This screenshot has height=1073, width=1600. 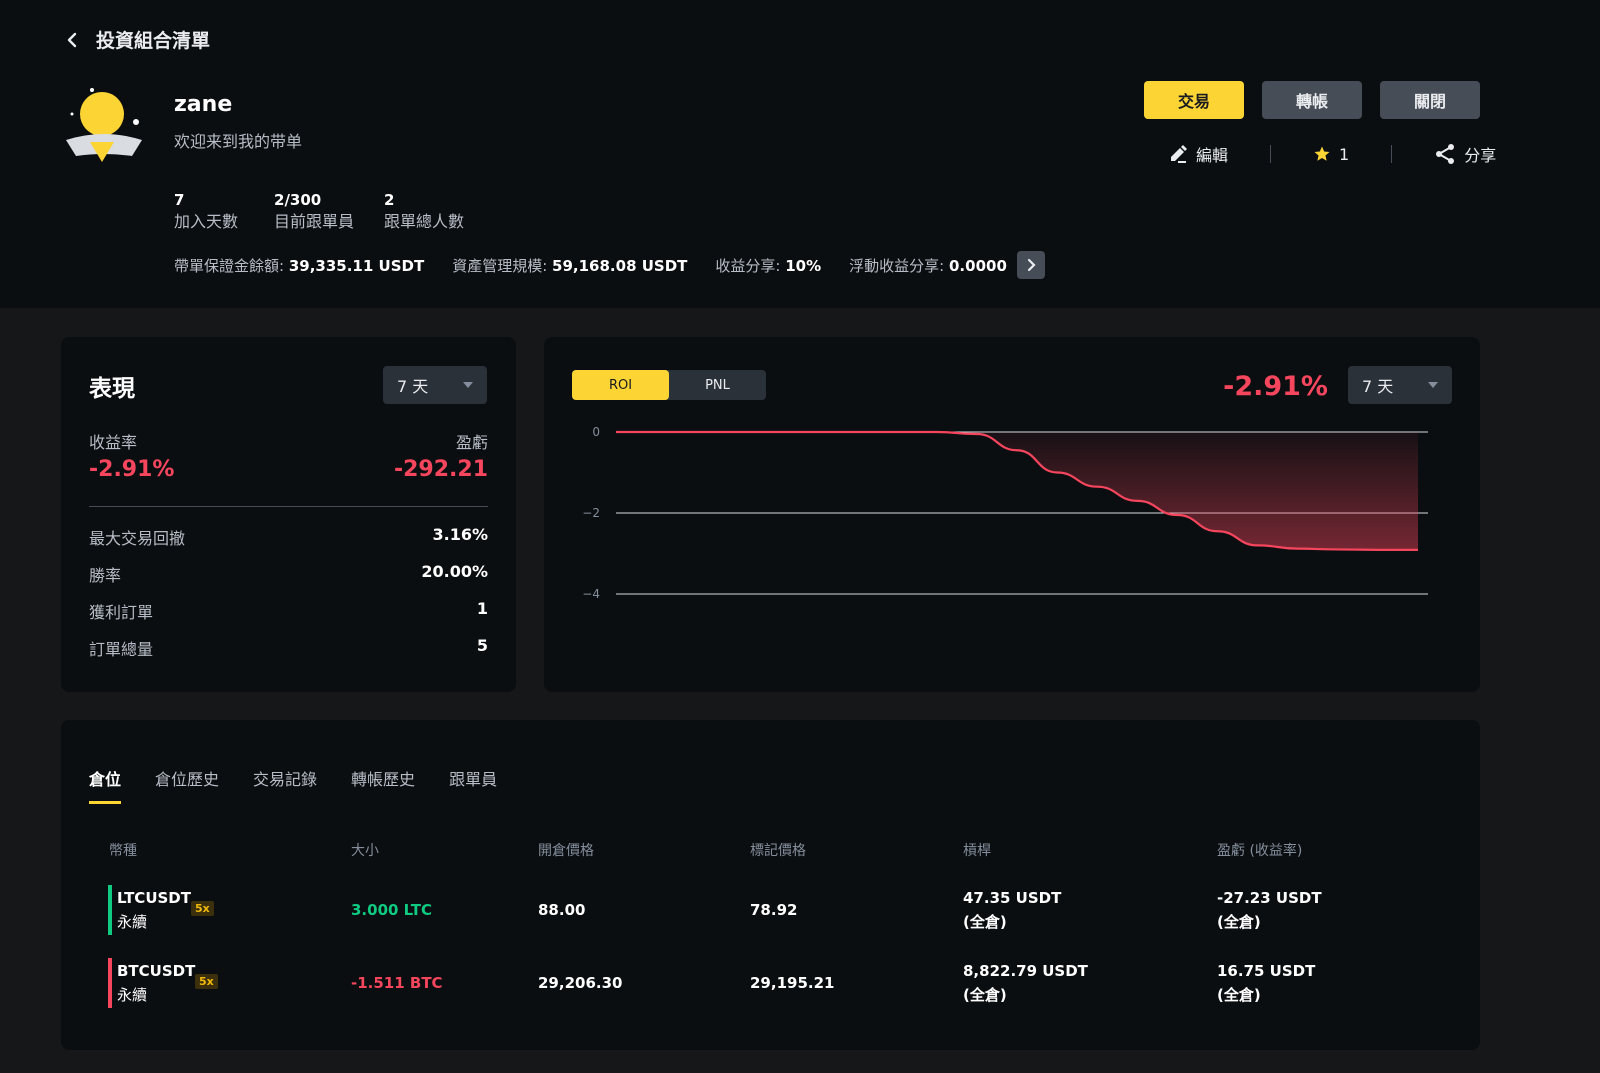 I want to click on performance-title: 表現, so click(x=112, y=389).